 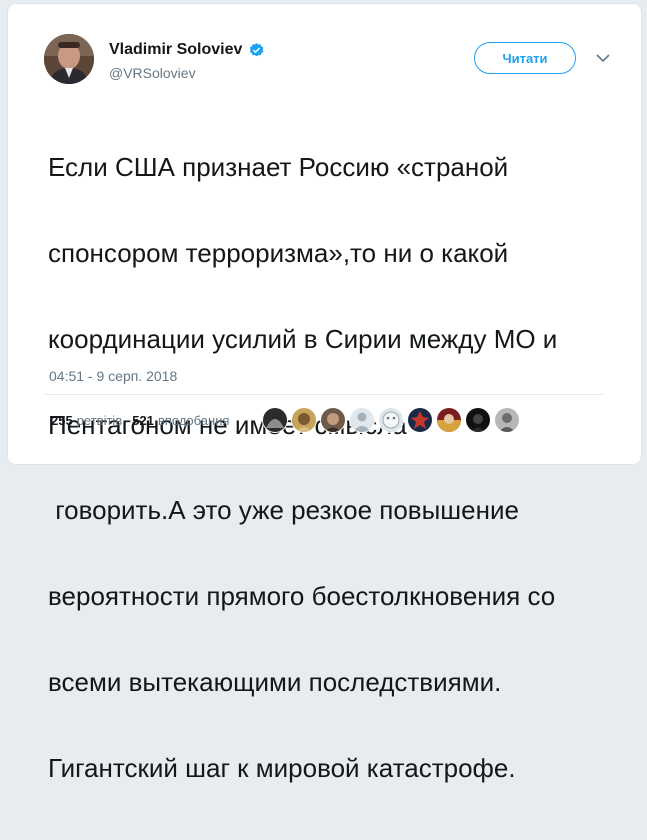 What do you see at coordinates (99, 420) in the screenshot?
I see `retweets-label: ретвітів` at bounding box center [99, 420].